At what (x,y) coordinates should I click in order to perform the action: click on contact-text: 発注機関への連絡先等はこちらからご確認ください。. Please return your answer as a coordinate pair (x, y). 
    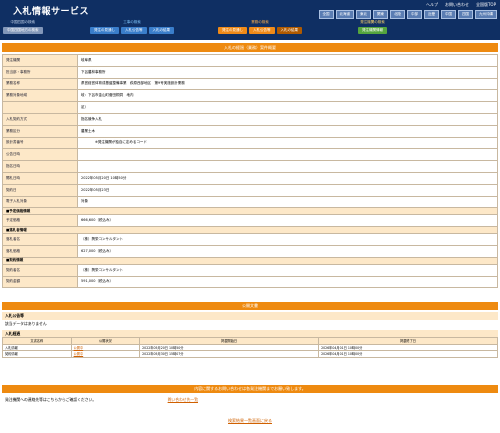
    Looking at the image, I should click on (51, 399).